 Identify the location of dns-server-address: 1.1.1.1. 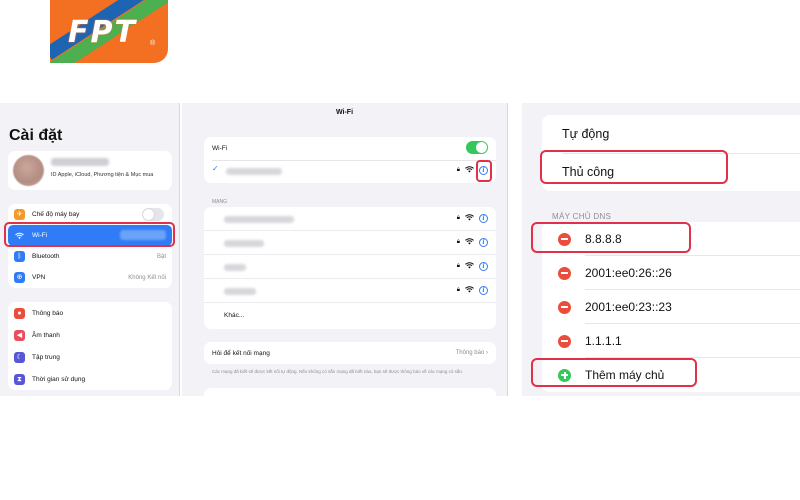
(603, 341).